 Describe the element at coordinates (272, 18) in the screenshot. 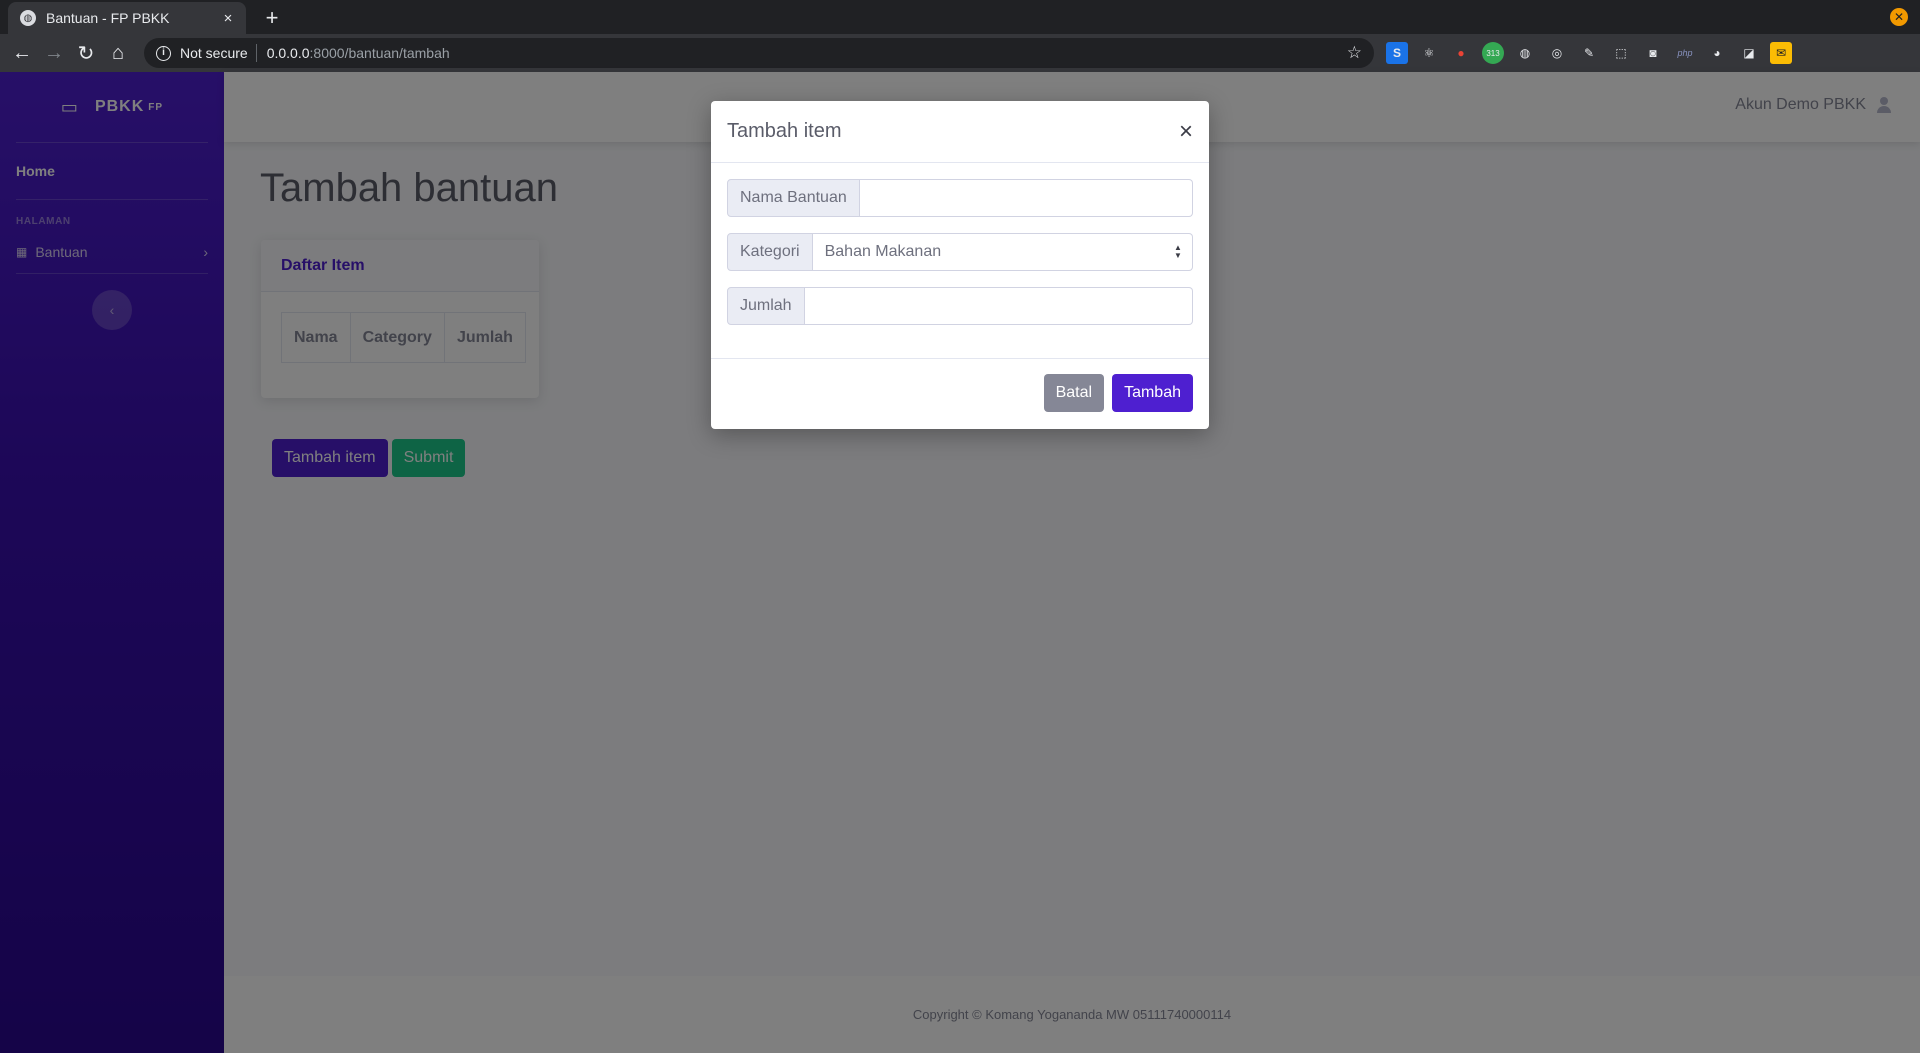

I see `new-tab-button: +` at that location.